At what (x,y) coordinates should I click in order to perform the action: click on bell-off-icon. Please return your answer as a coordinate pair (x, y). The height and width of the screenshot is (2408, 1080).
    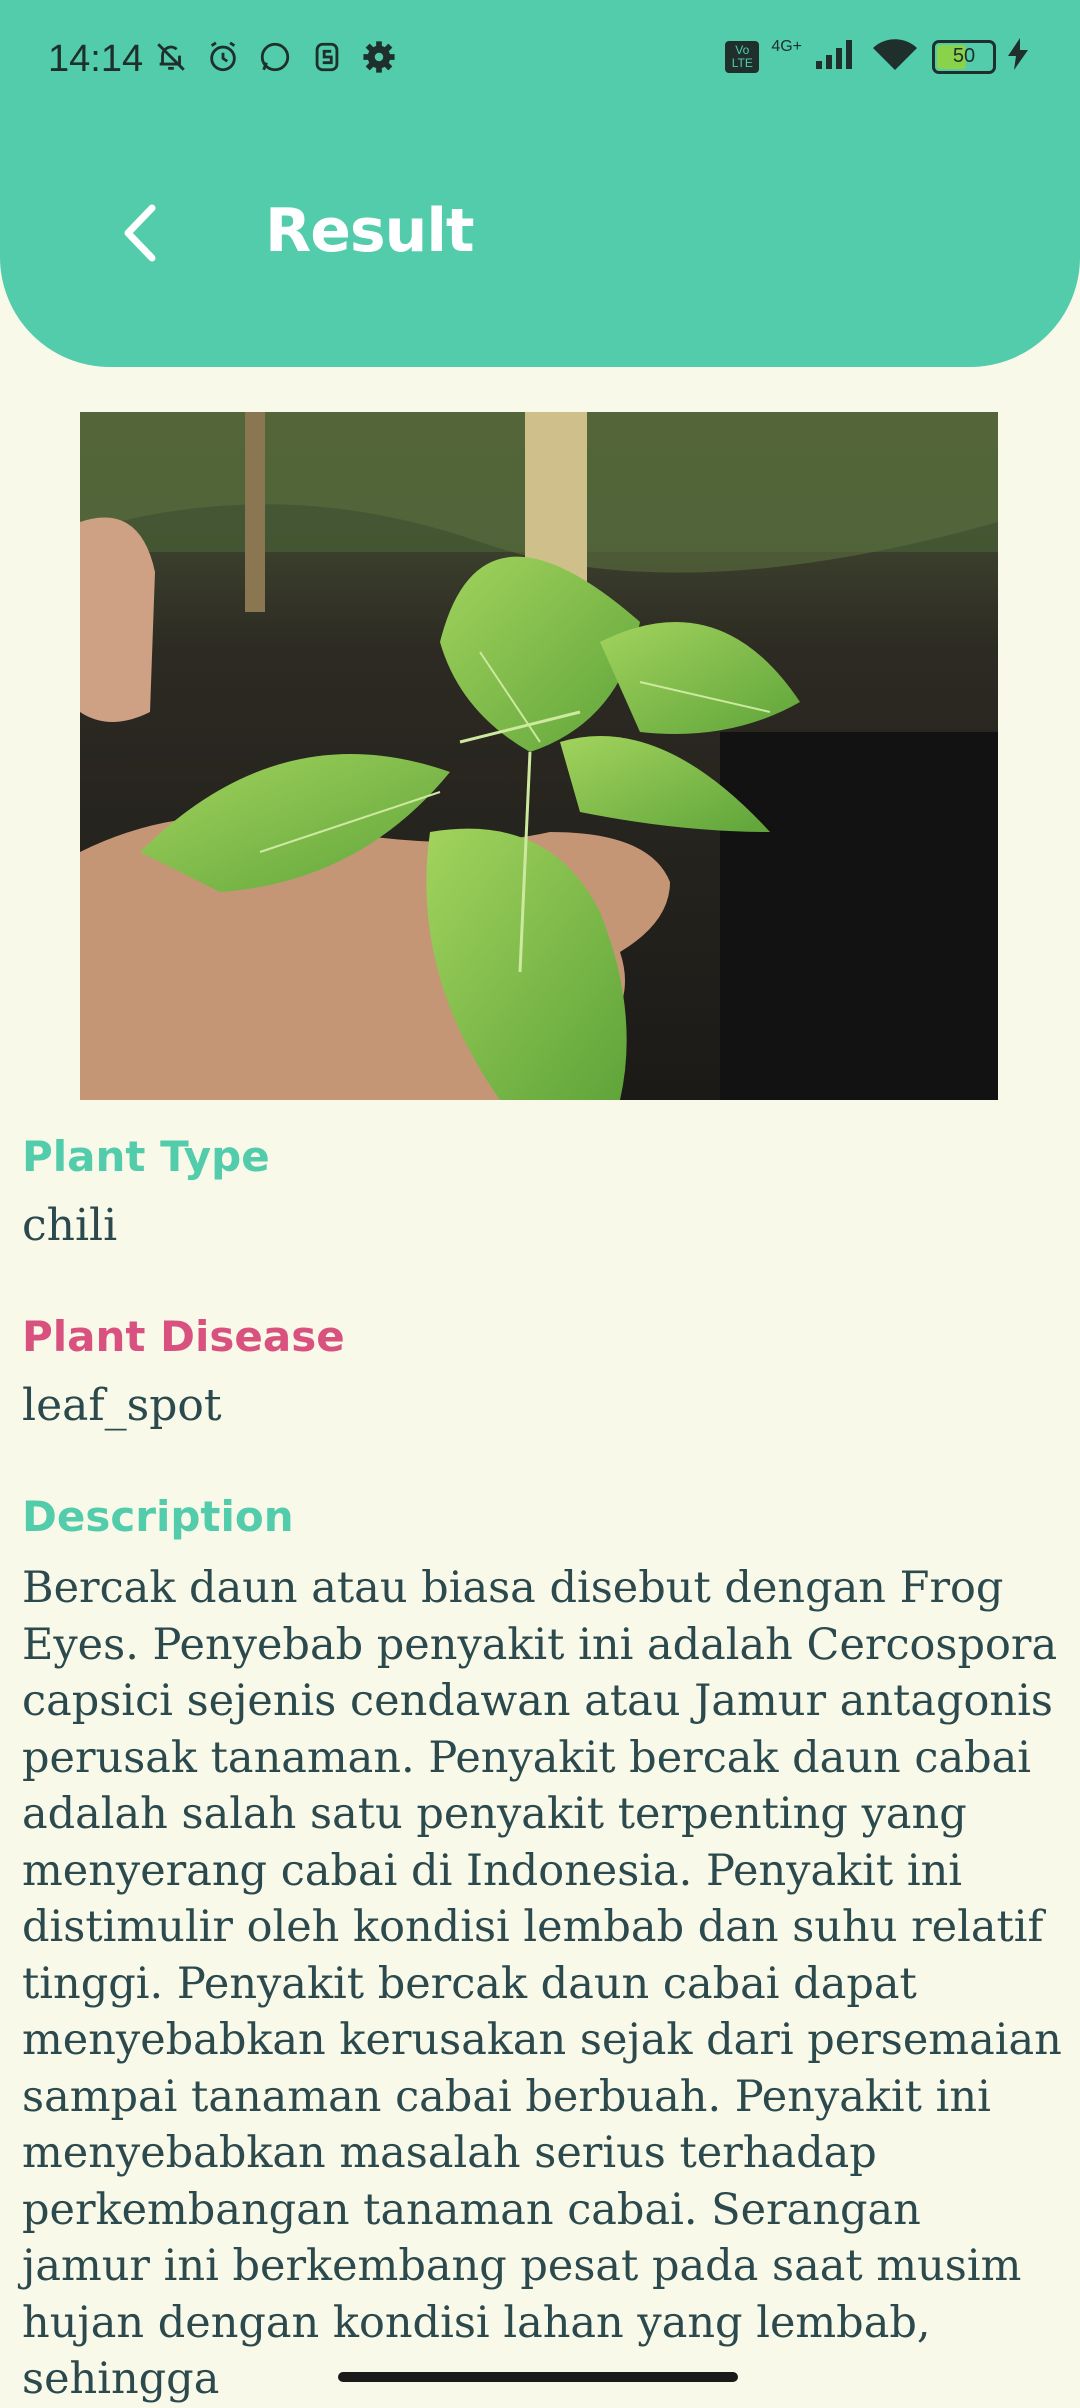
    Looking at the image, I should click on (171, 57).